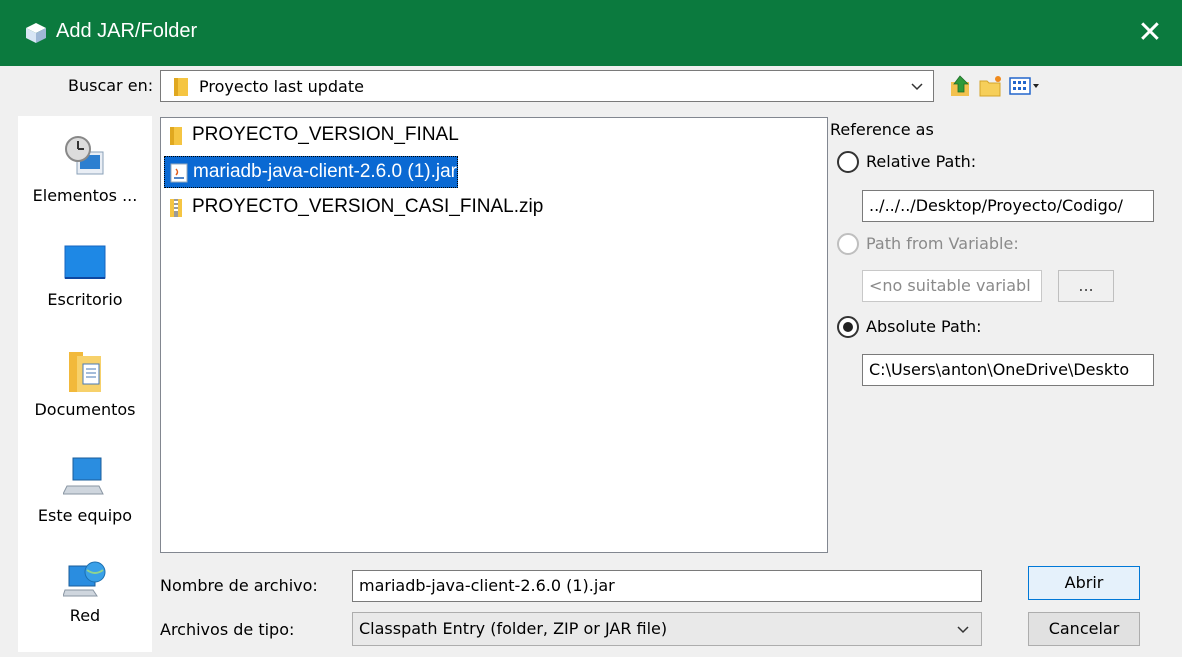 The image size is (1182, 657). Describe the element at coordinates (368, 206) in the screenshot. I see `file-name: PROYECTO_VERSION_CASI_FINAL.zip` at that location.